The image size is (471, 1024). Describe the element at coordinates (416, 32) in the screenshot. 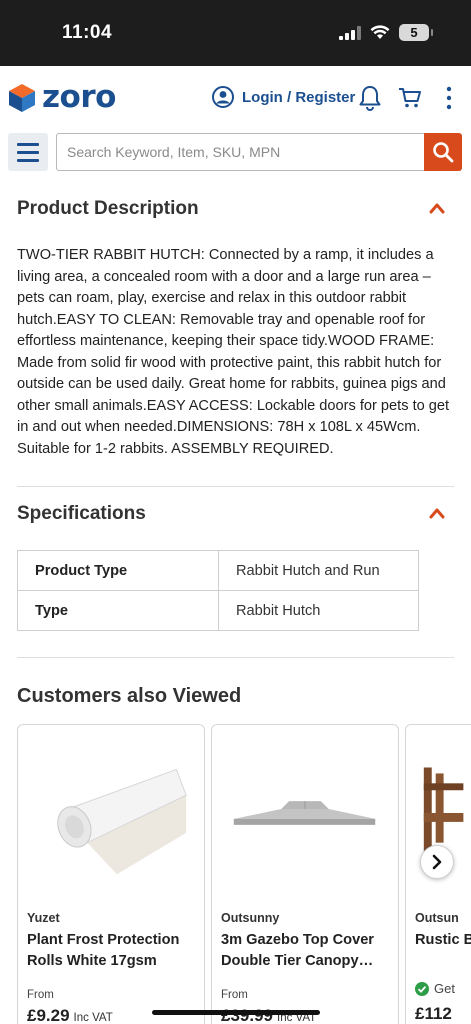

I see `battery-indicator: 5` at that location.